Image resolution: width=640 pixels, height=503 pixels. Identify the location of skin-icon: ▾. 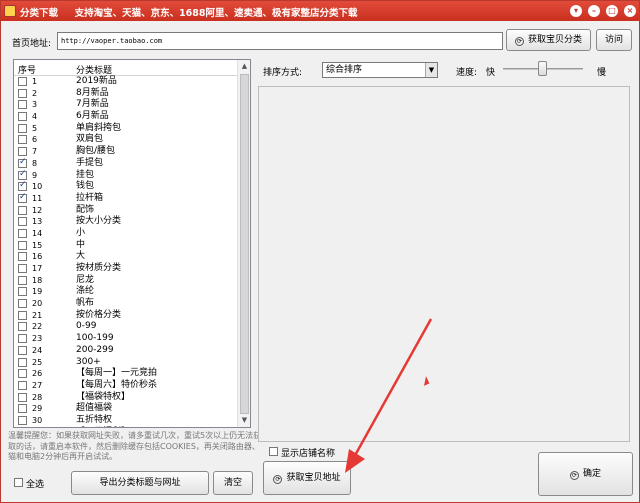
(576, 11).